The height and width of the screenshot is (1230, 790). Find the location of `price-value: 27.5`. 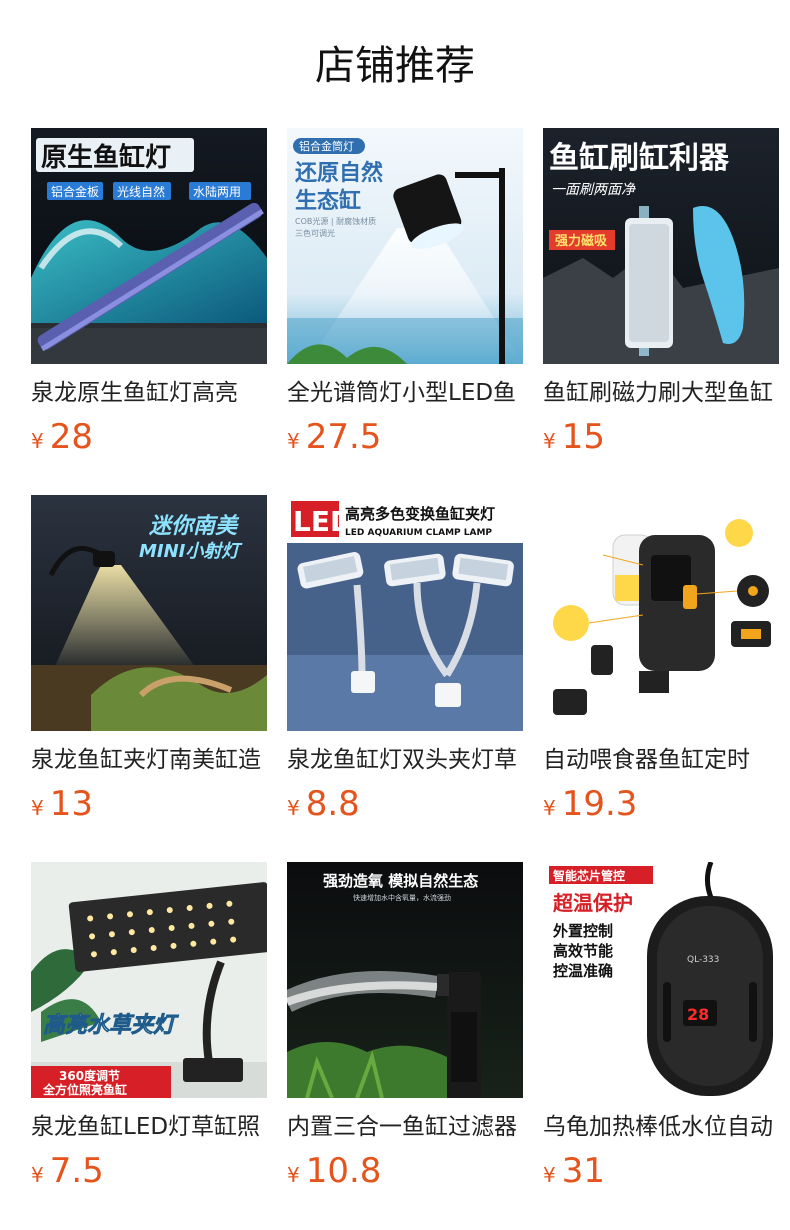

price-value: 27.5 is located at coordinates (343, 437).